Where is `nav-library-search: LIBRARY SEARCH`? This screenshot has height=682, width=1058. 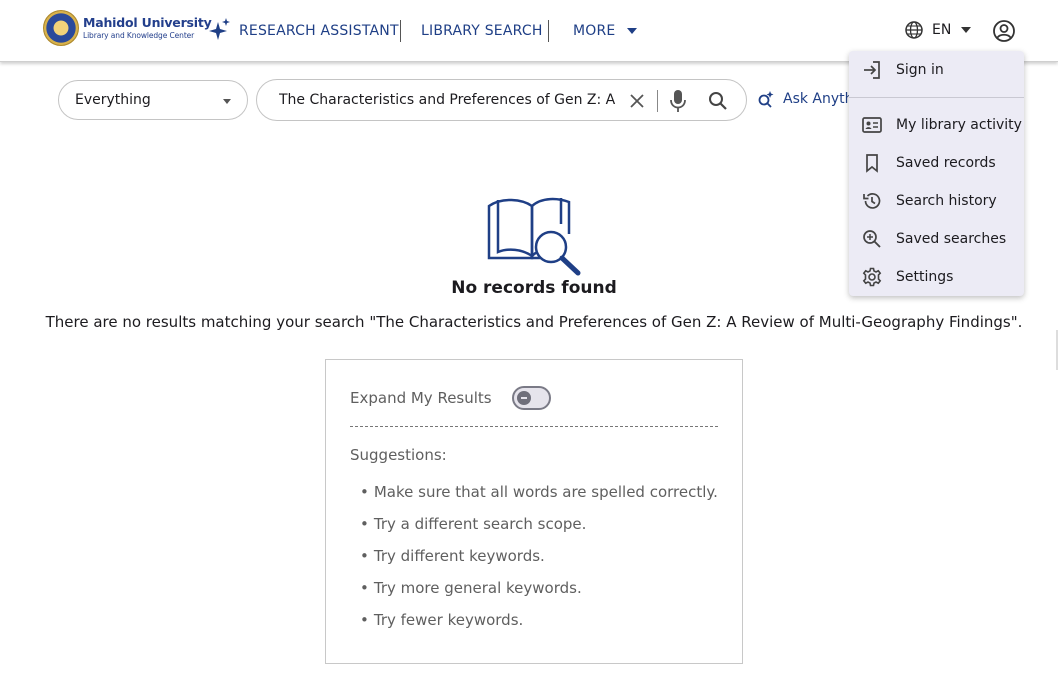 nav-library-search: LIBRARY SEARCH is located at coordinates (482, 31).